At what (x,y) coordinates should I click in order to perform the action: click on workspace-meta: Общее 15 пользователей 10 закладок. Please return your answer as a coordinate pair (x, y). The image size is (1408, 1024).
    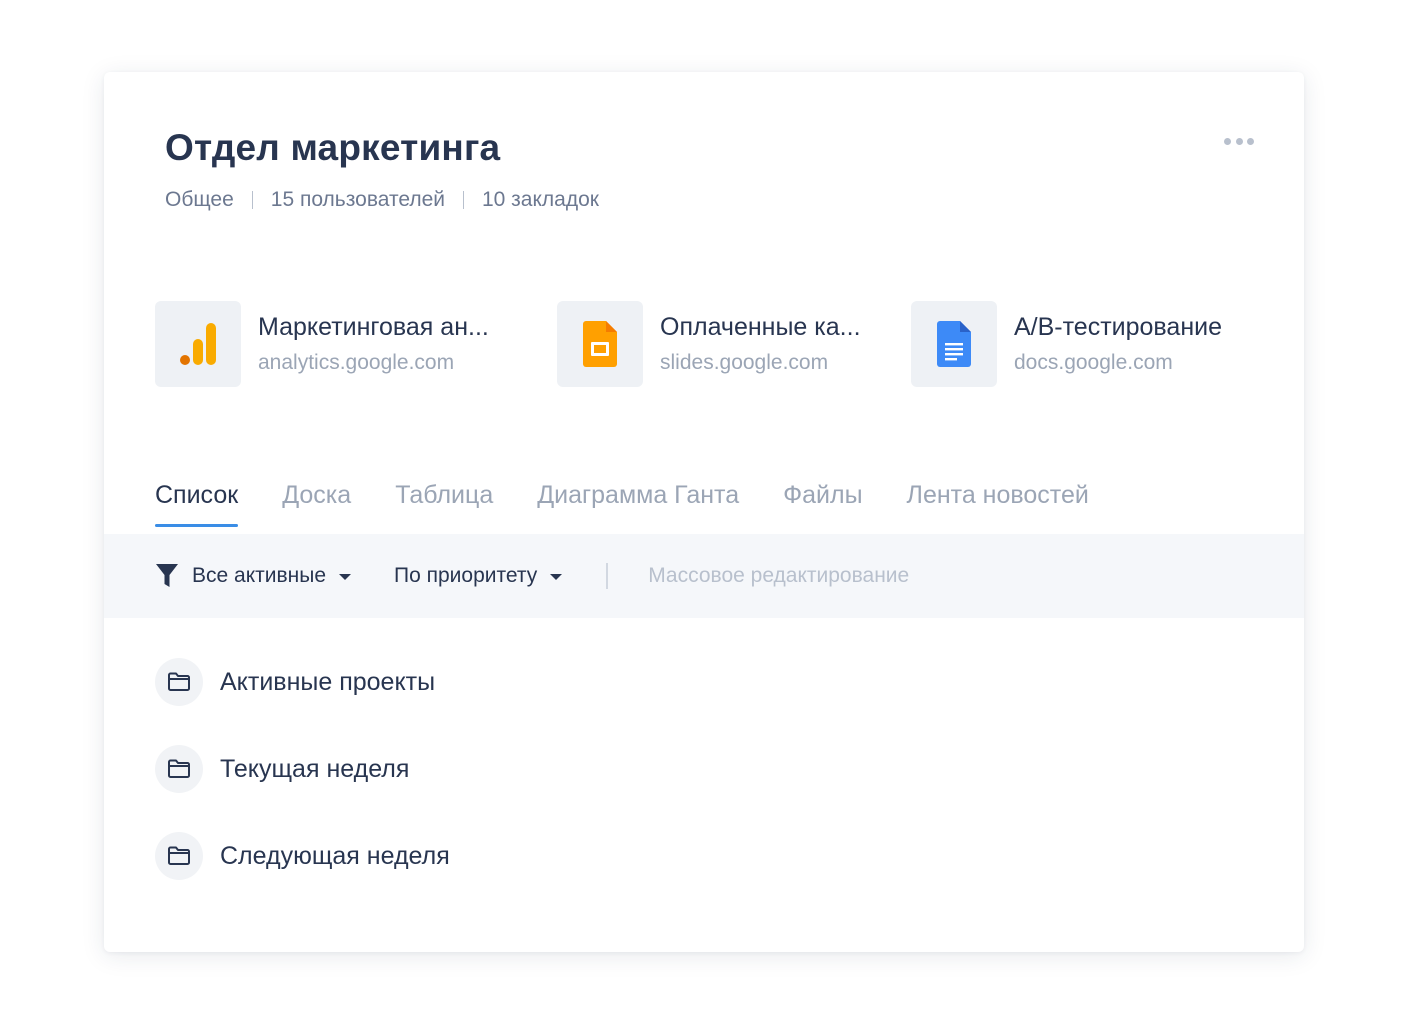
    Looking at the image, I should click on (382, 200).